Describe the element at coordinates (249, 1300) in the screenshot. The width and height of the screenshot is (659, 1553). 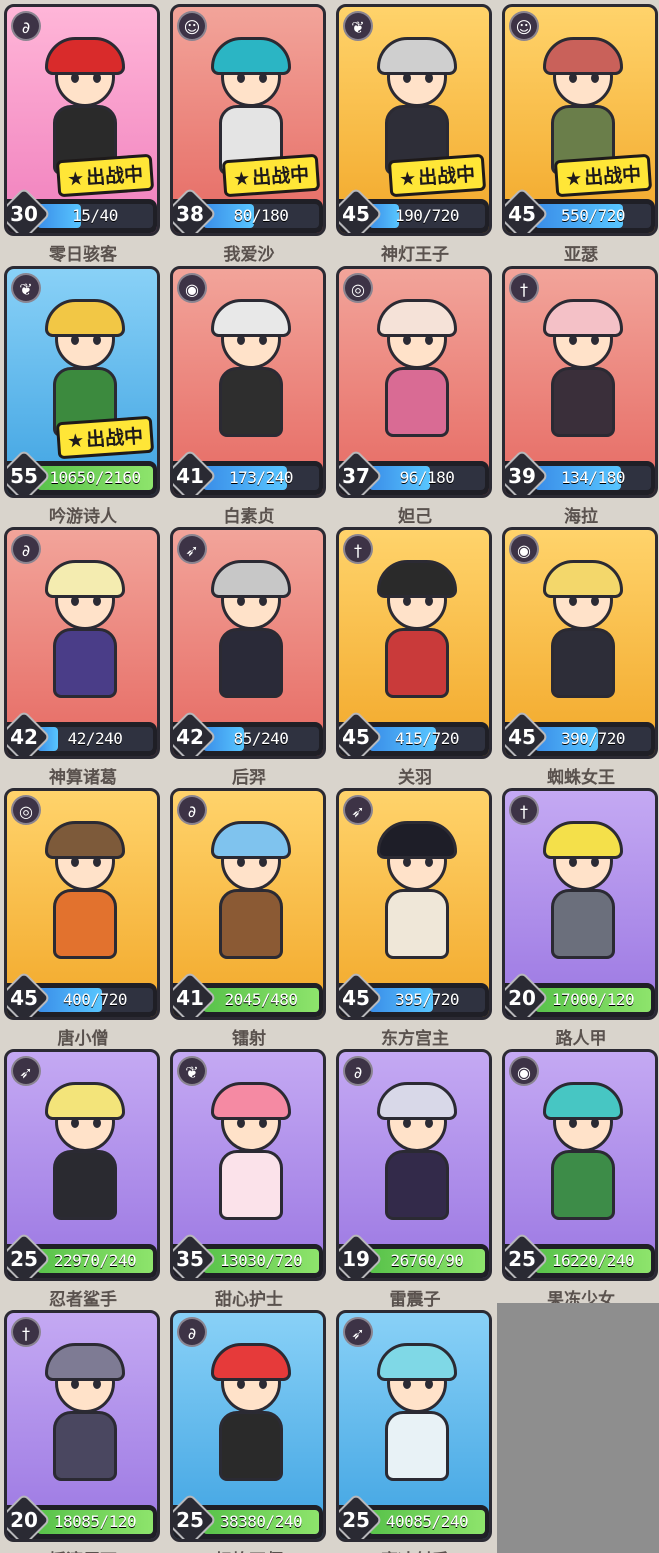
I see `hero-name: 甜心护士` at that location.